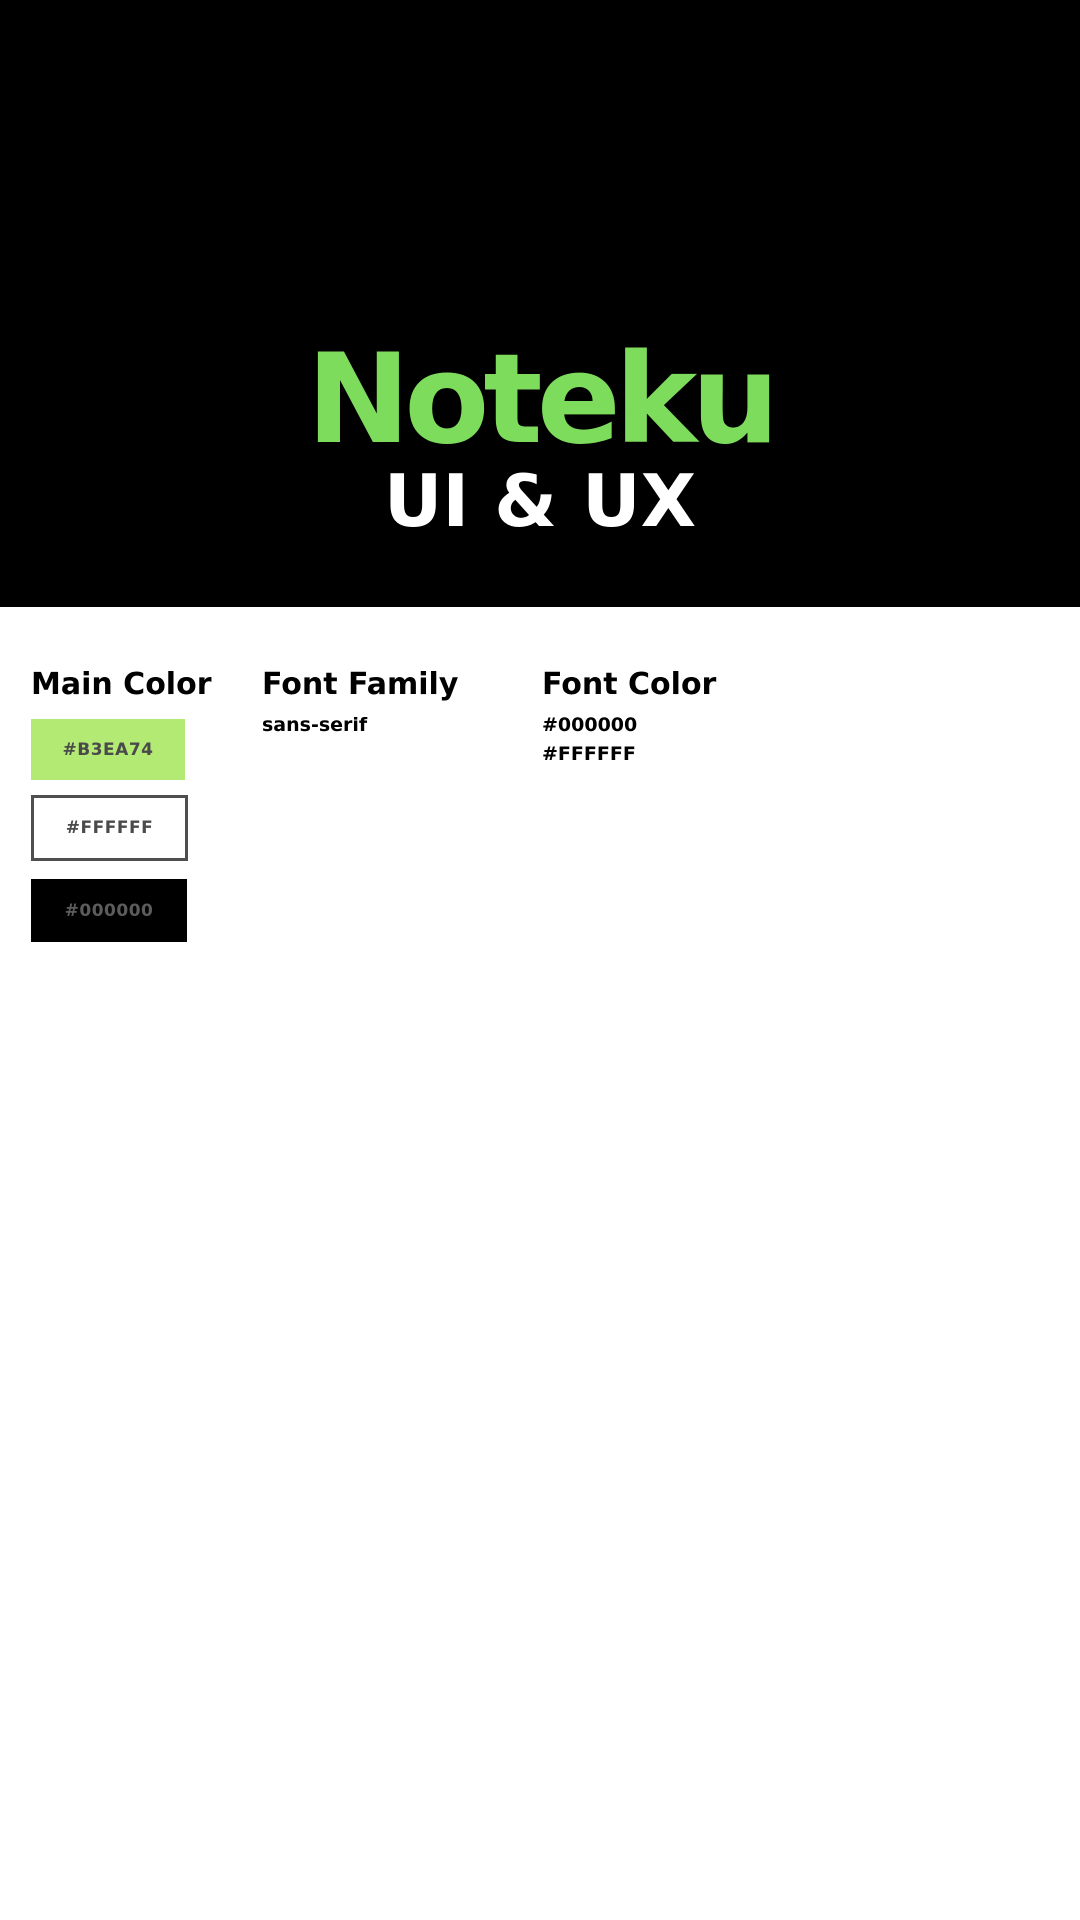 The image size is (1080, 1920). I want to click on font-color-value-white: #FFFFFF, so click(589, 754).